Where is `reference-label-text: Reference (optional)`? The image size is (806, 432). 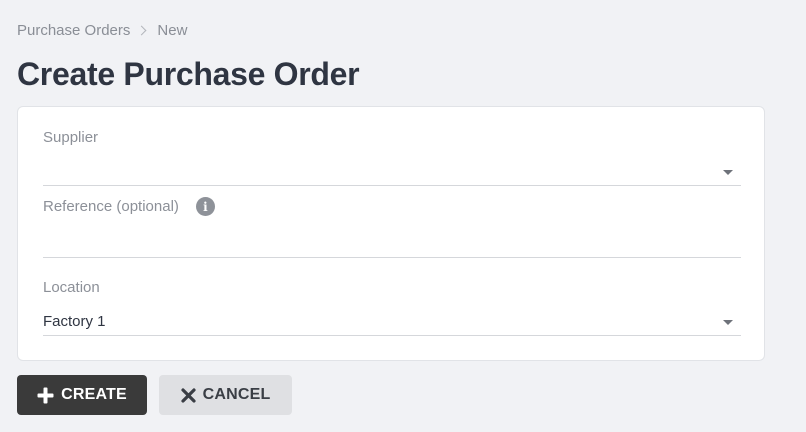 reference-label-text: Reference (optional) is located at coordinates (111, 206).